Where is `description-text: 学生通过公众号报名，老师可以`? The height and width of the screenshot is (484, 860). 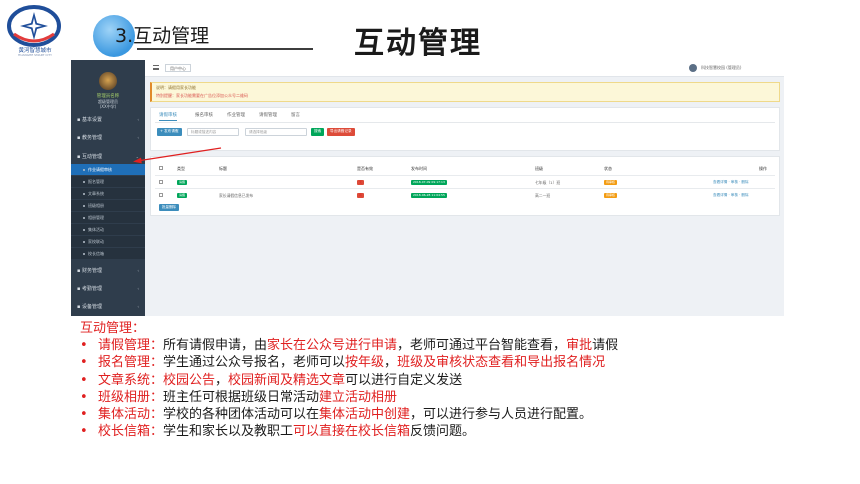
description-text: 学生通过公众号报名，老师可以 is located at coordinates (254, 363).